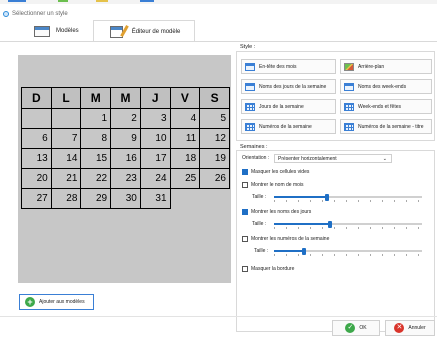 Image resolution: width=437 pixels, height=337 pixels. I want to click on week-numbers-size-slider, so click(348, 252).